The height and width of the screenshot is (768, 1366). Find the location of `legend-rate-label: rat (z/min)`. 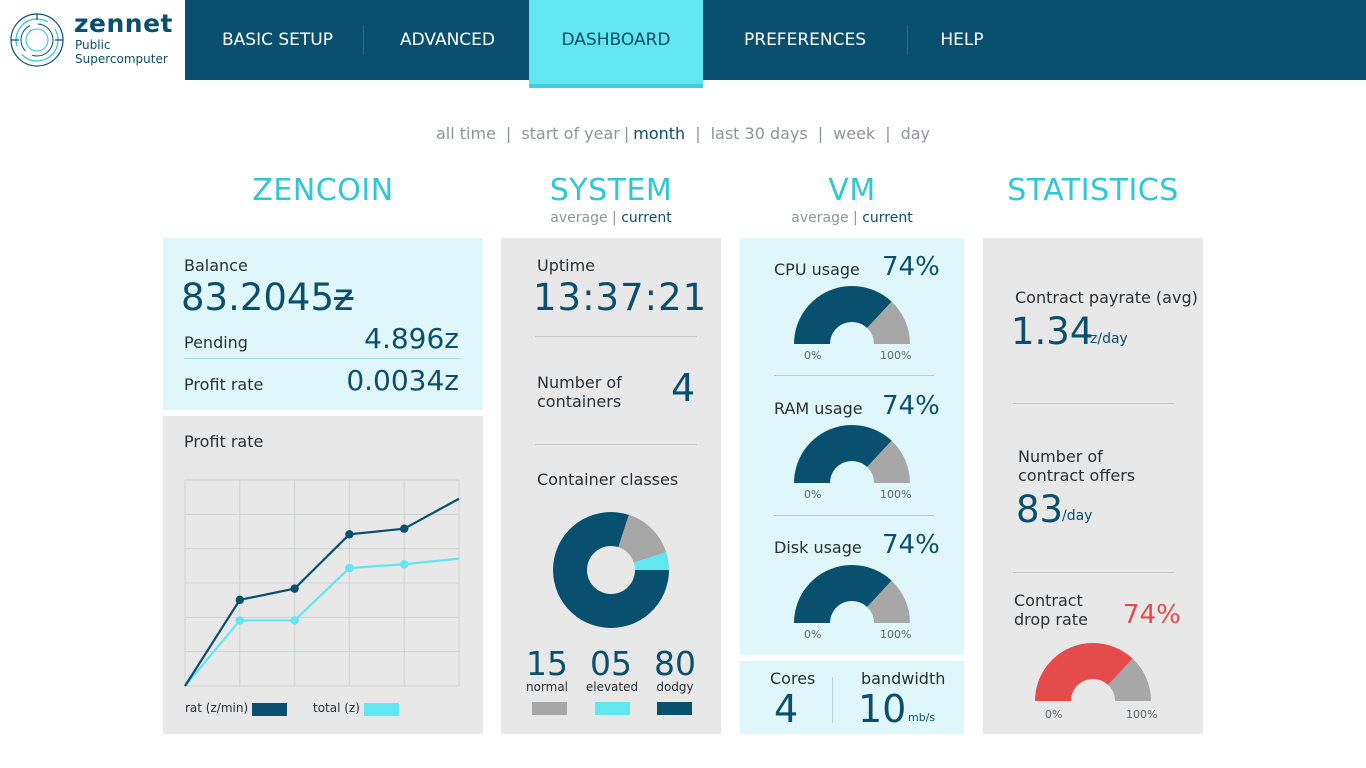

legend-rate-label: rat (z/min) is located at coordinates (217, 708).